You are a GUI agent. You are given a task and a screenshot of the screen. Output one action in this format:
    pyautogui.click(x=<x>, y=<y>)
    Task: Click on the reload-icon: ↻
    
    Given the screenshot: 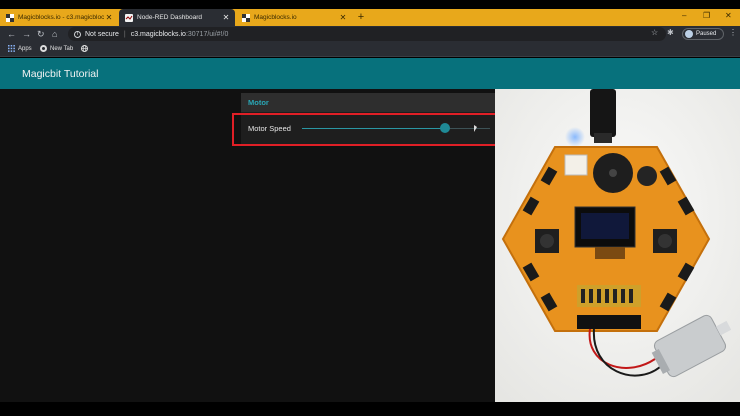 What is the action you would take?
    pyautogui.click(x=41, y=34)
    